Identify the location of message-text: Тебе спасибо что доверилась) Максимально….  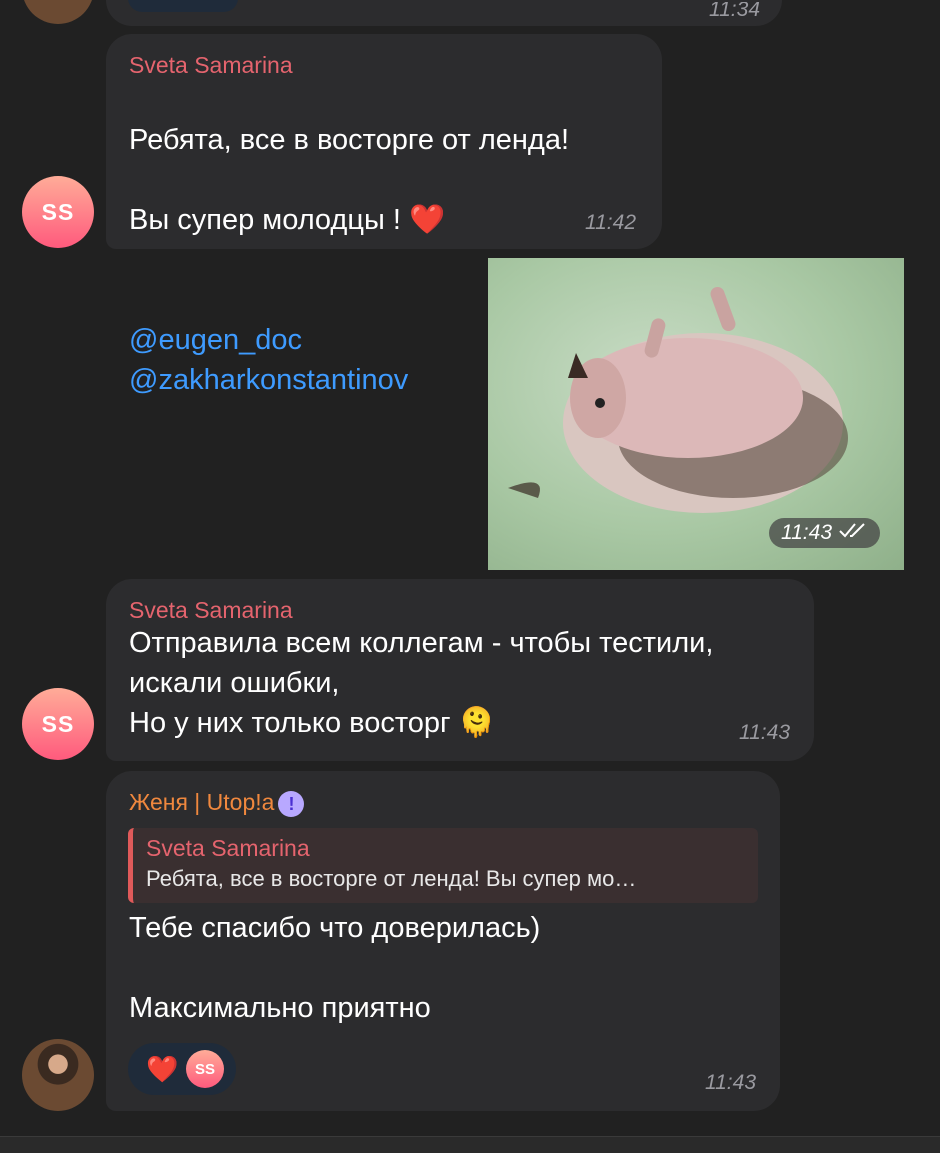
(335, 968).